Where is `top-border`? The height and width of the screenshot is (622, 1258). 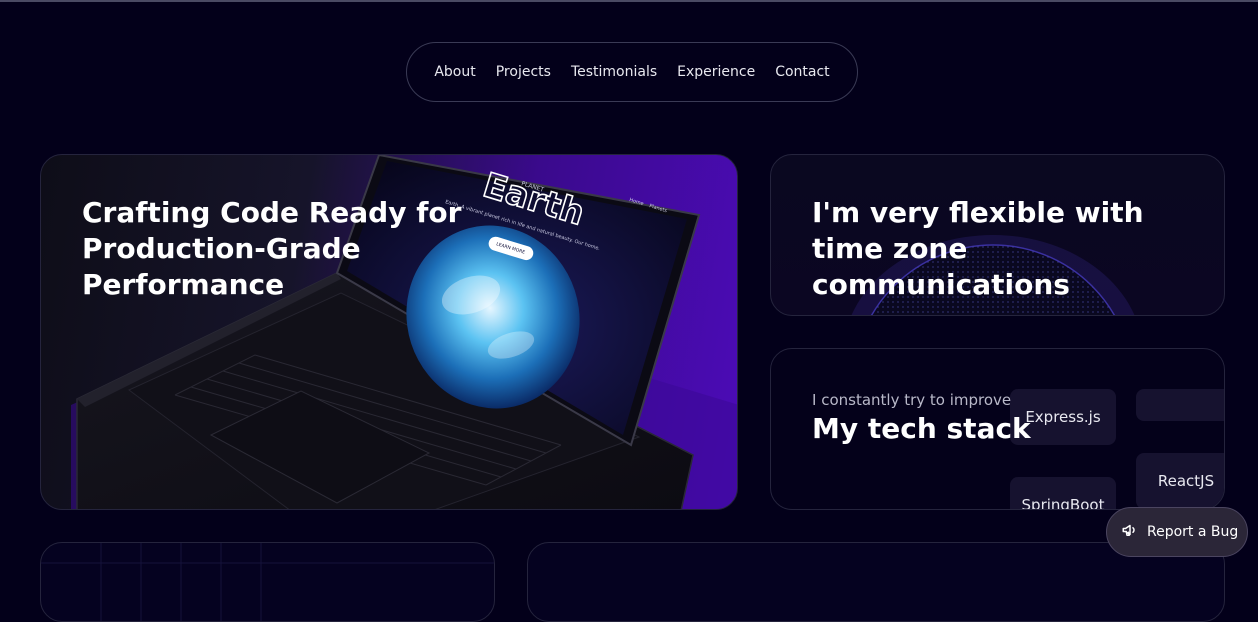 top-border is located at coordinates (629, 1).